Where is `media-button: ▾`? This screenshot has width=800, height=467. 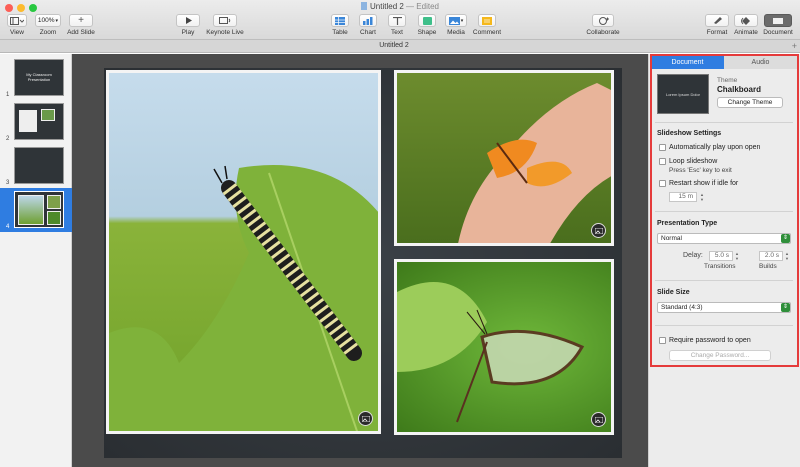 media-button: ▾ is located at coordinates (456, 20).